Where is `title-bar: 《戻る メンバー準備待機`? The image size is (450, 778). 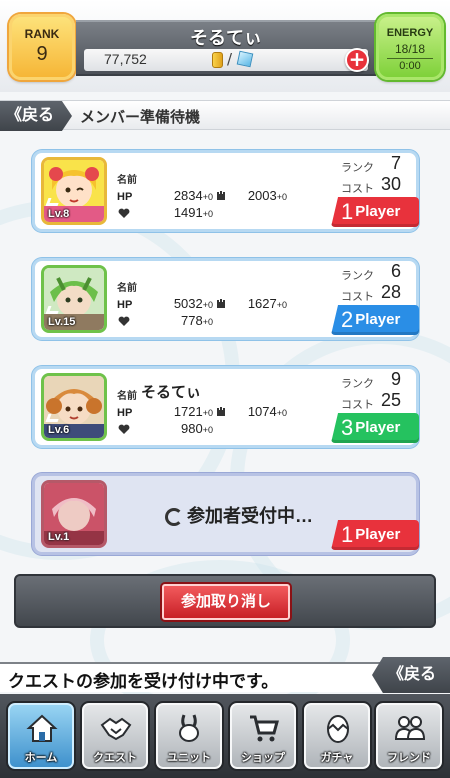
title-bar: 《戻る メンバー準備待機 is located at coordinates (225, 115).